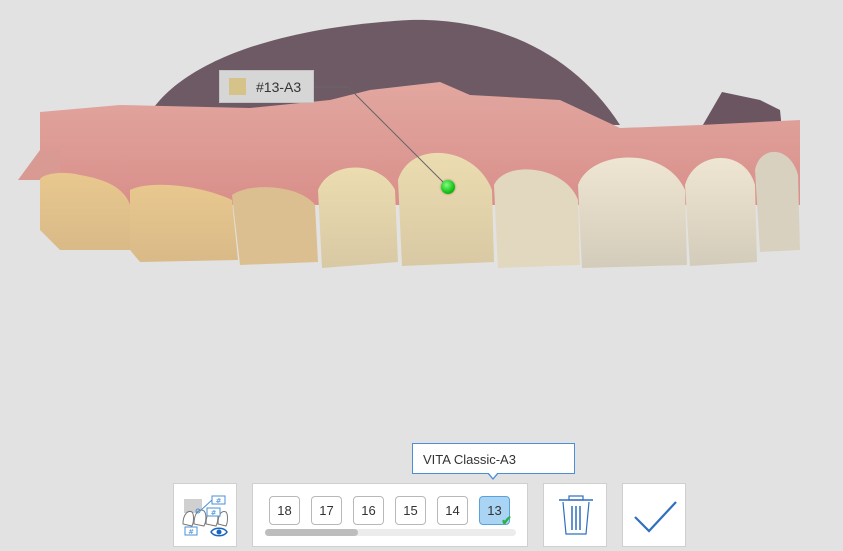 Image resolution: width=843 pixels, height=551 pixels. I want to click on tooth-button-17: 17, so click(326, 510).